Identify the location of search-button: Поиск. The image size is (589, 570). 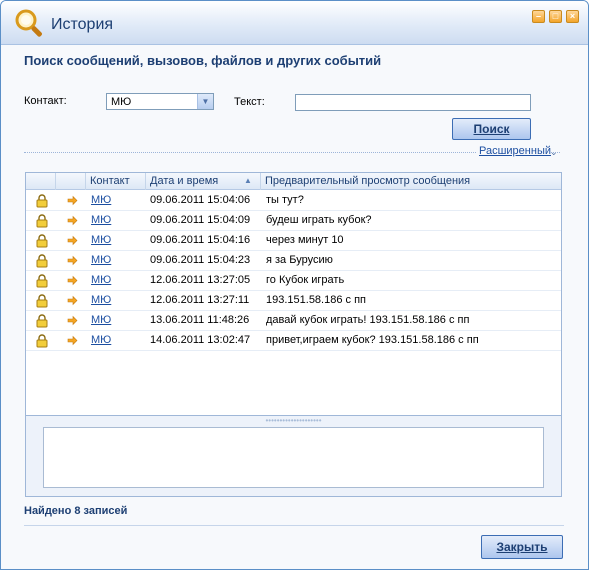
(491, 129).